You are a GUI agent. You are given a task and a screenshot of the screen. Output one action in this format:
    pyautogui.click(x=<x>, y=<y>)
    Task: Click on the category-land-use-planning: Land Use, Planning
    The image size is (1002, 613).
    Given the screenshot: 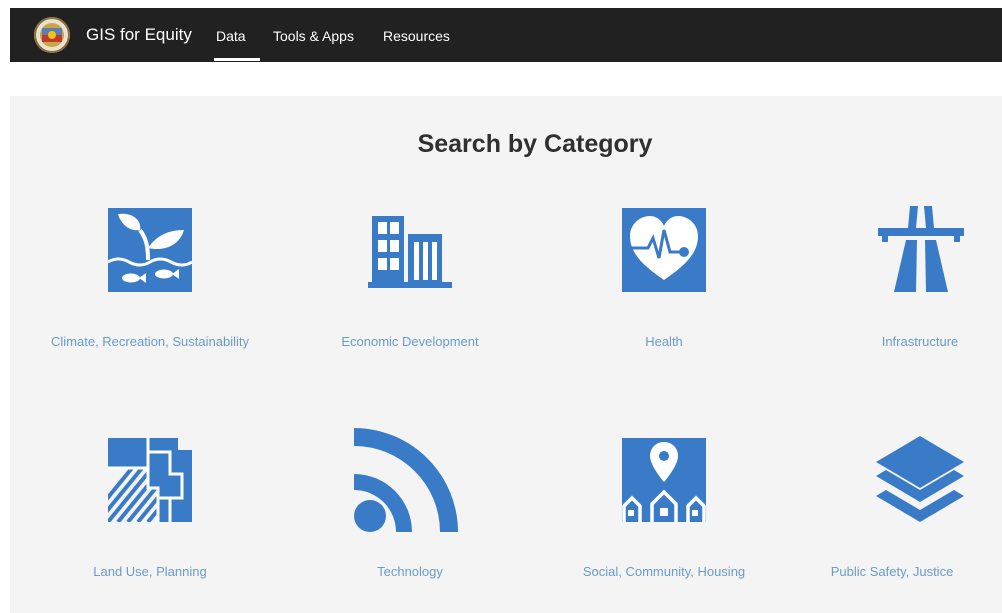 What is the action you would take?
    pyautogui.click(x=150, y=516)
    